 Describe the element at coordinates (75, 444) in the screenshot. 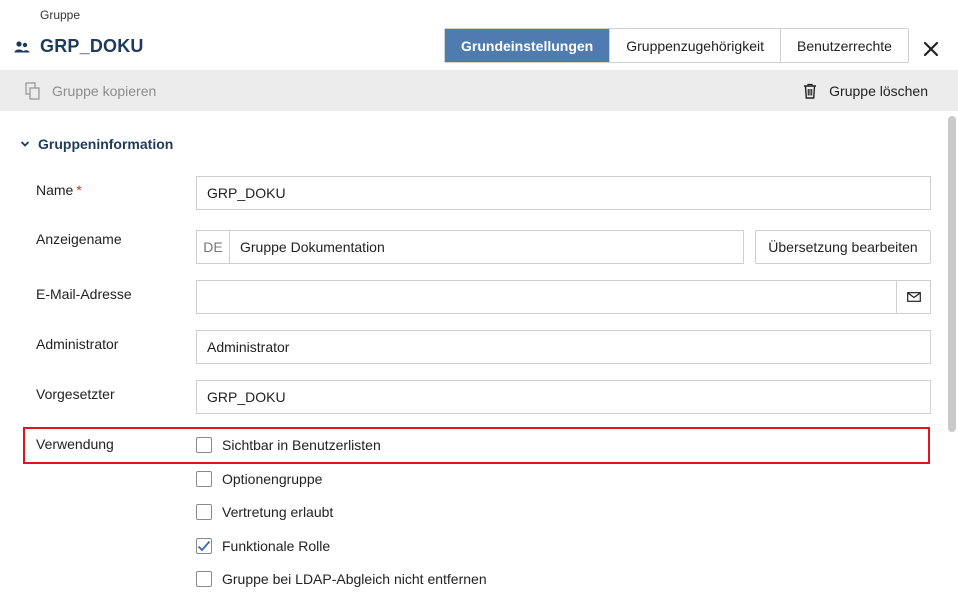

I see `usage-label: Verwendung` at that location.